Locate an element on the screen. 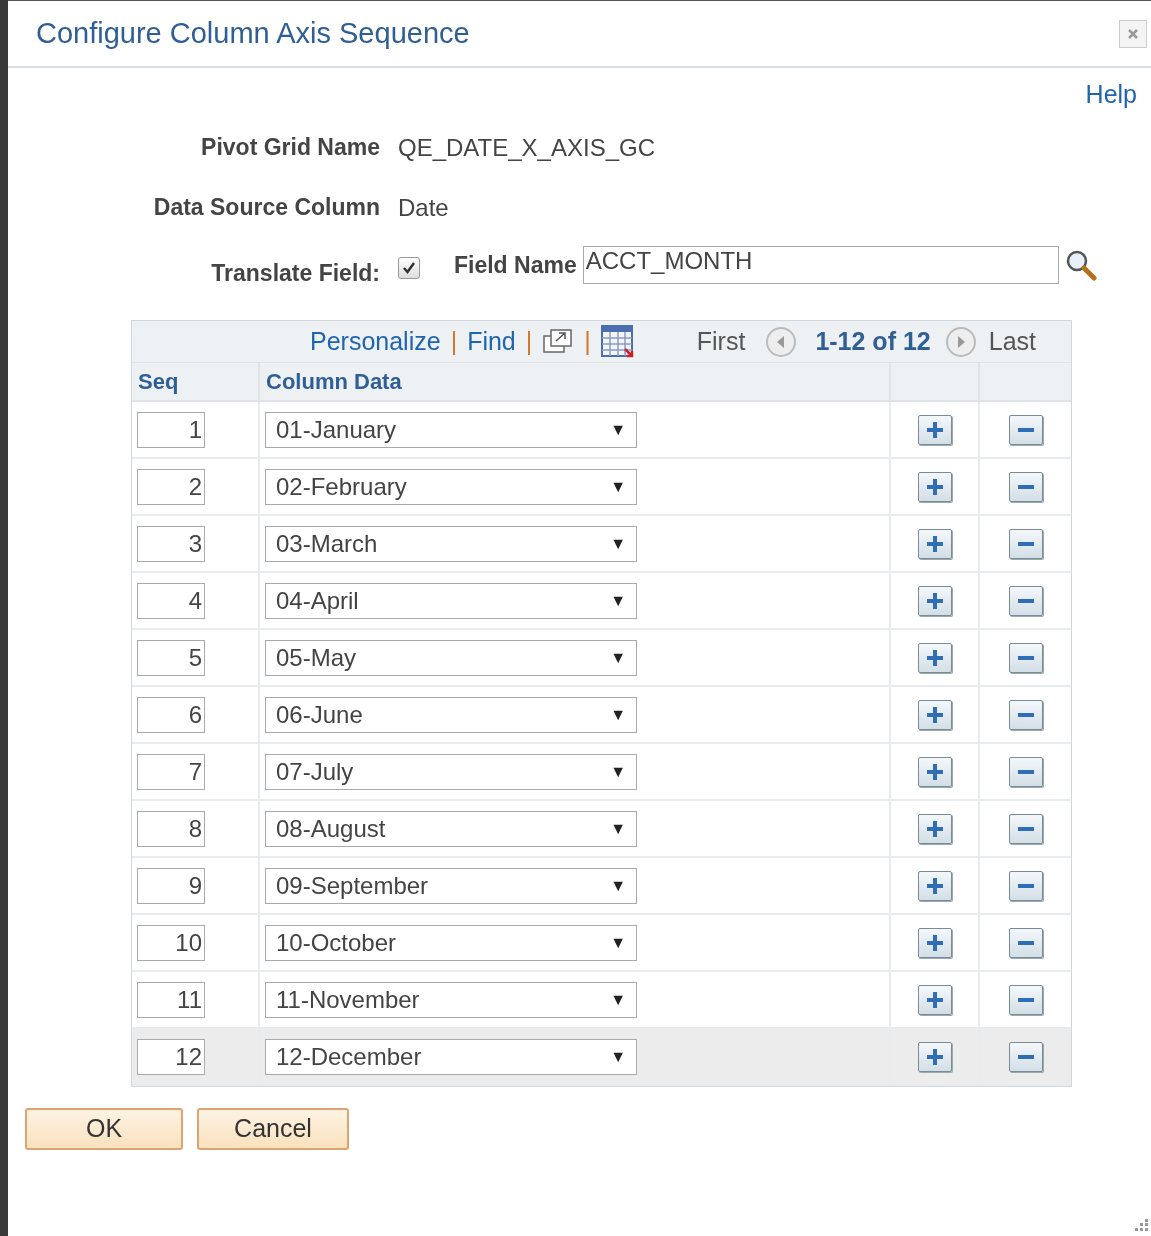  checkmark-icon is located at coordinates (409, 267).